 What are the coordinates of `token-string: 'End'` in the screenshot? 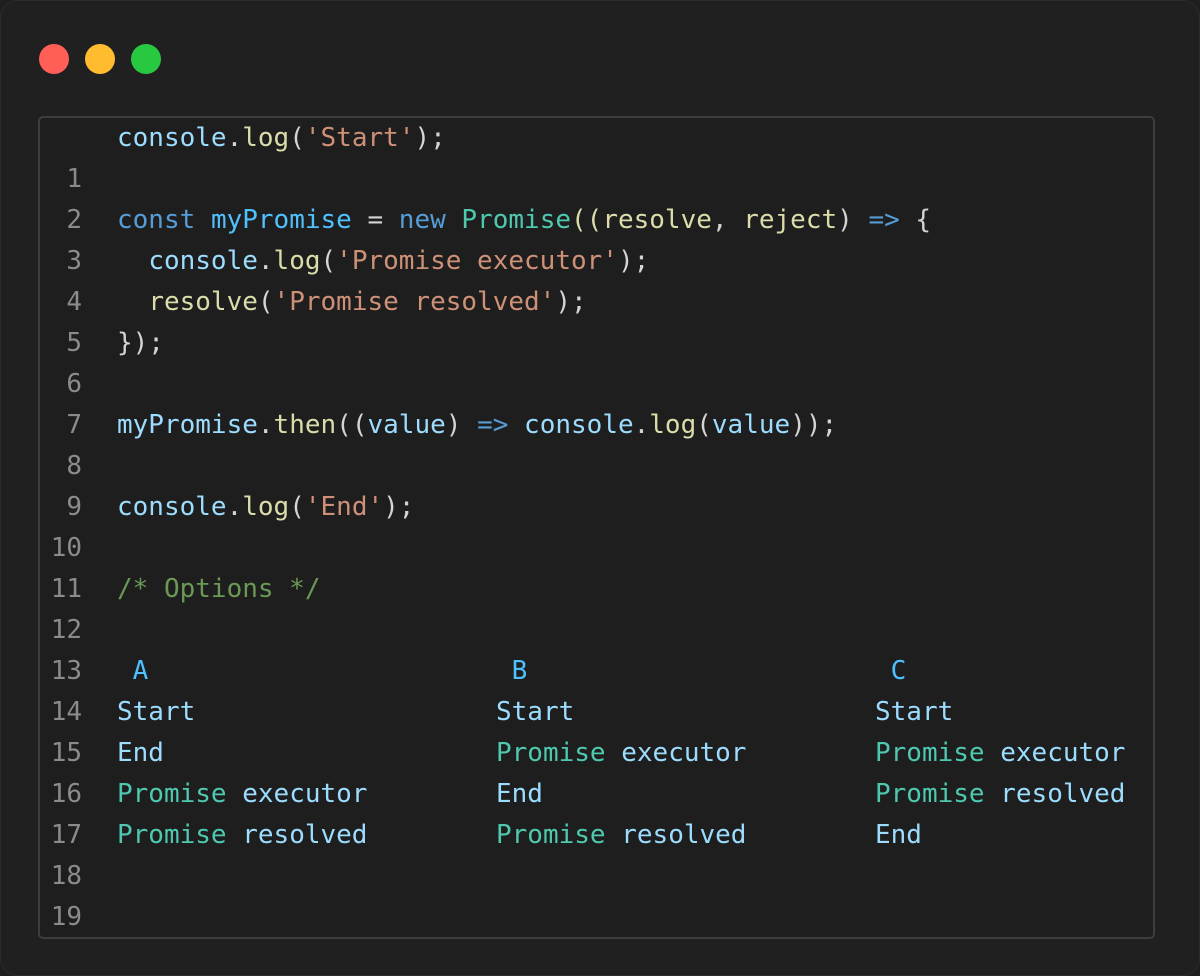 It's located at (344, 507).